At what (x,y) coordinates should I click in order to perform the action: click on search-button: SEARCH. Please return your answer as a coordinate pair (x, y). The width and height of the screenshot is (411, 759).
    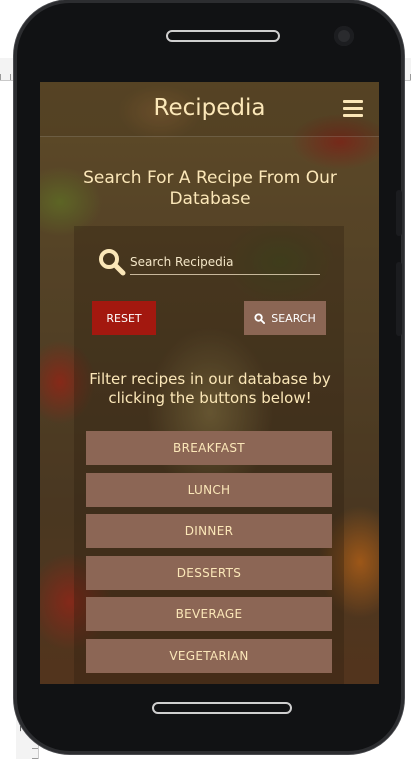
    Looking at the image, I should click on (285, 318).